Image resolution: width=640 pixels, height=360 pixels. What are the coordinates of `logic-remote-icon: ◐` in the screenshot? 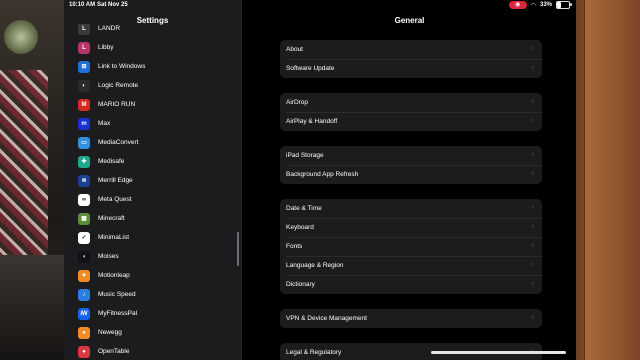 It's located at (84, 85).